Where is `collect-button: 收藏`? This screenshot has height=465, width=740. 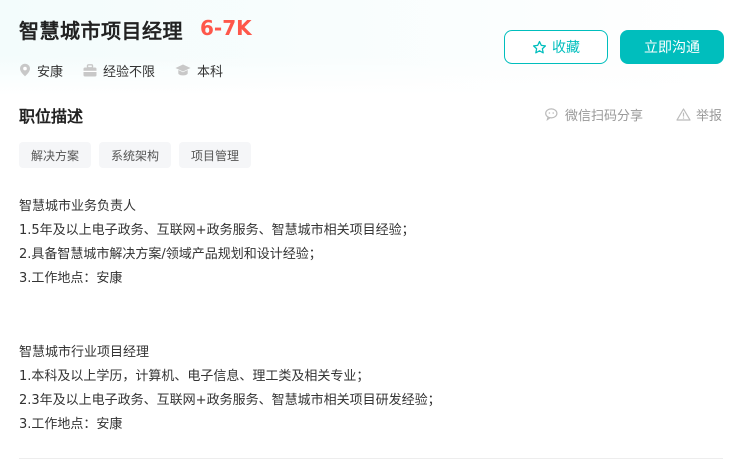 collect-button: 收藏 is located at coordinates (556, 47).